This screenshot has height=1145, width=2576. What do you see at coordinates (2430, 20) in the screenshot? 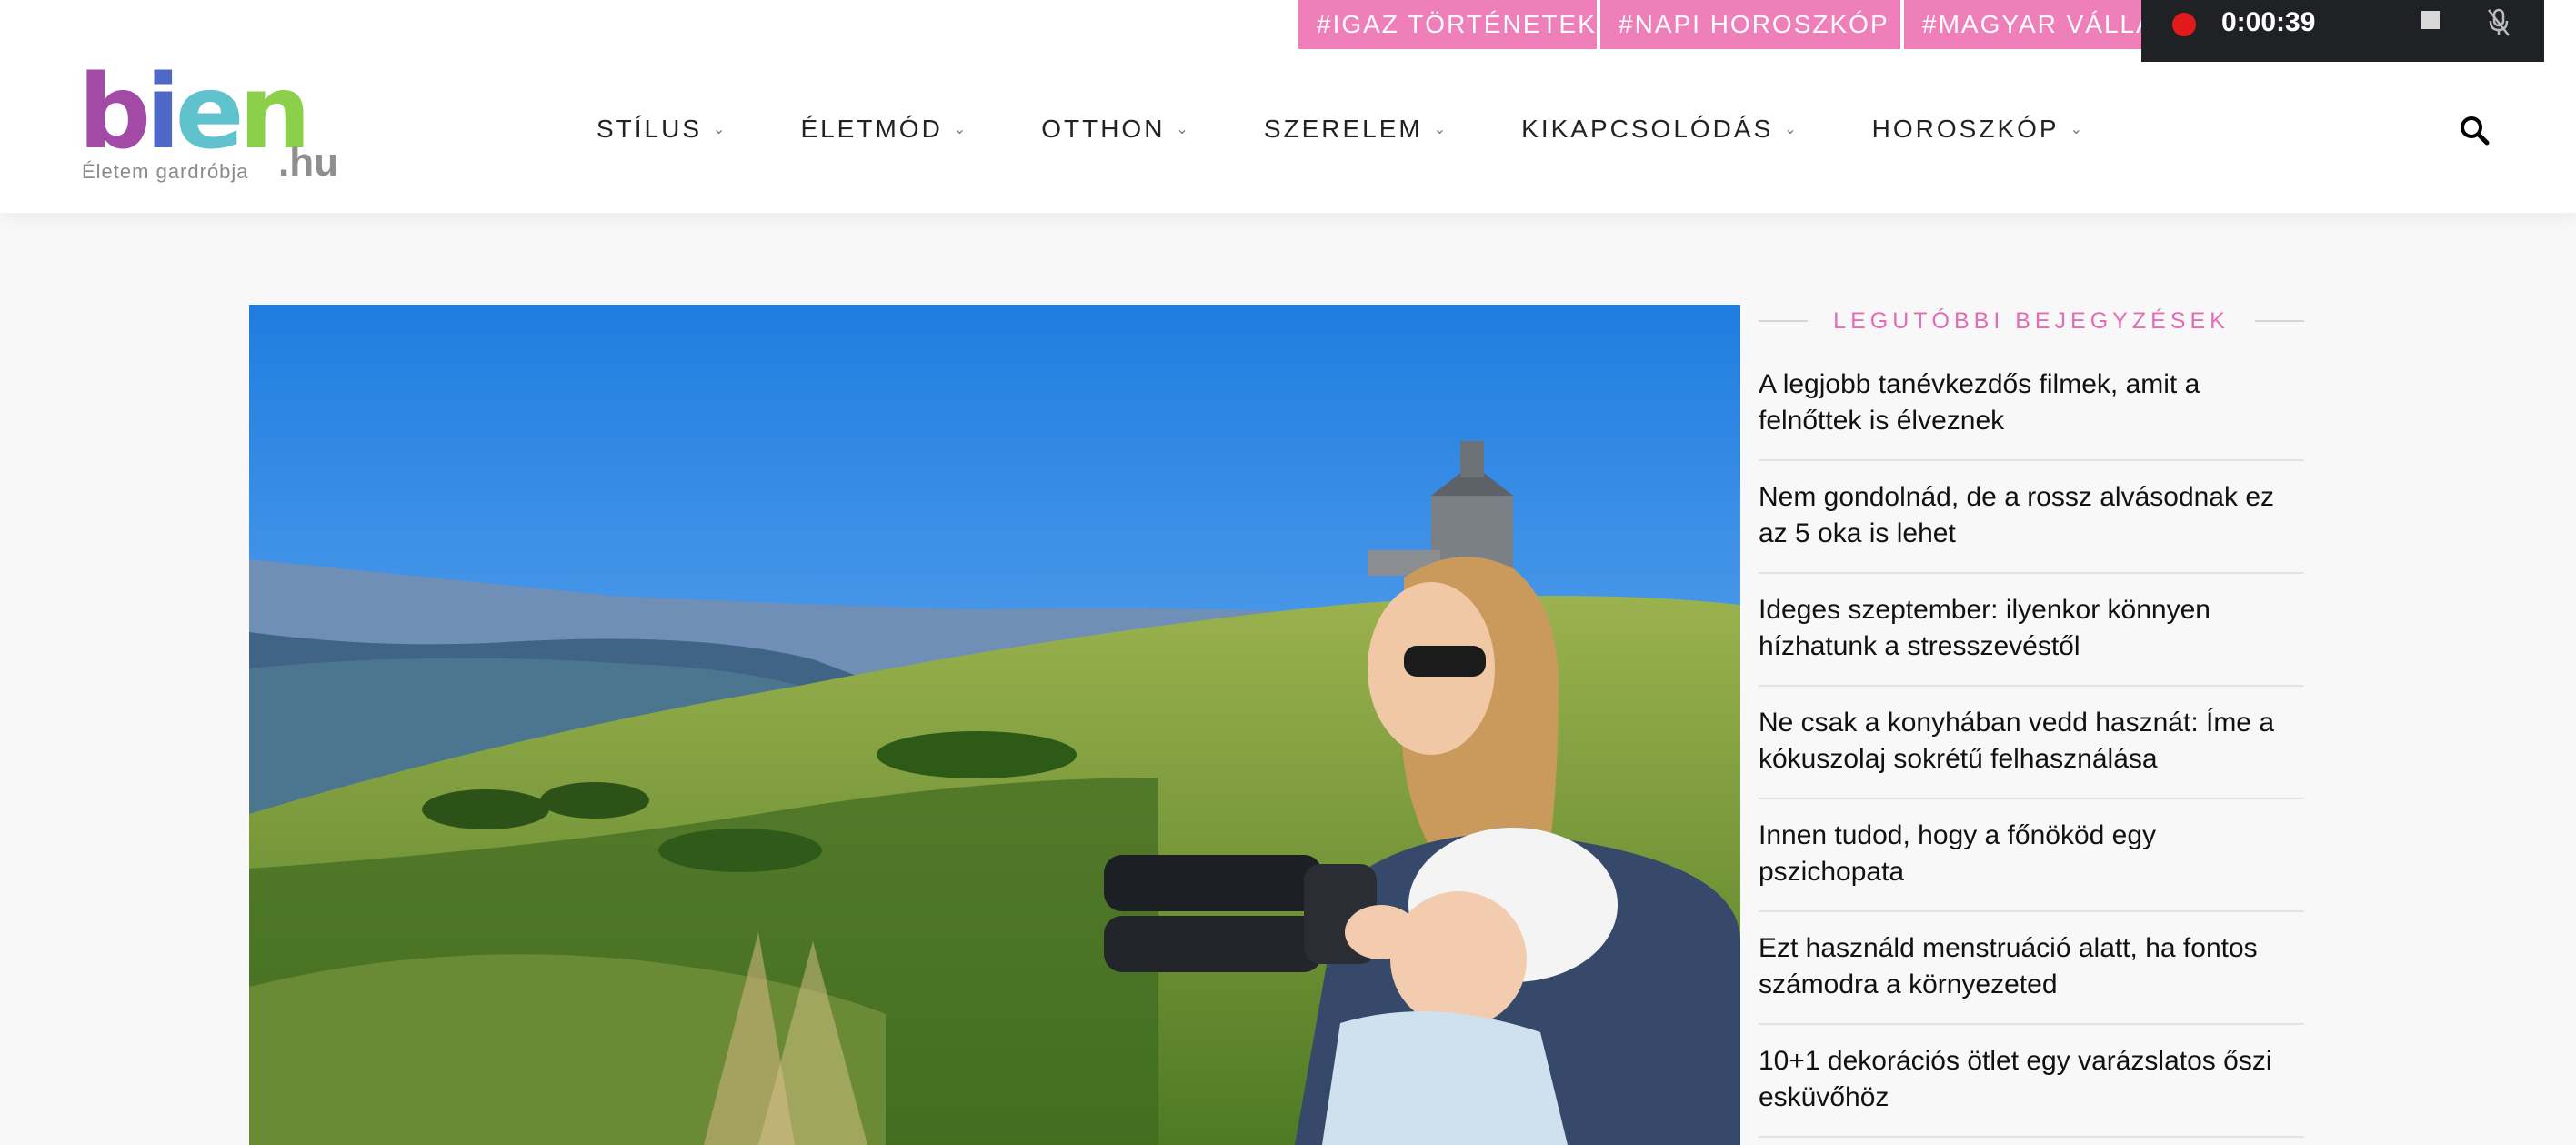
I see `stop-recording-button` at bounding box center [2430, 20].